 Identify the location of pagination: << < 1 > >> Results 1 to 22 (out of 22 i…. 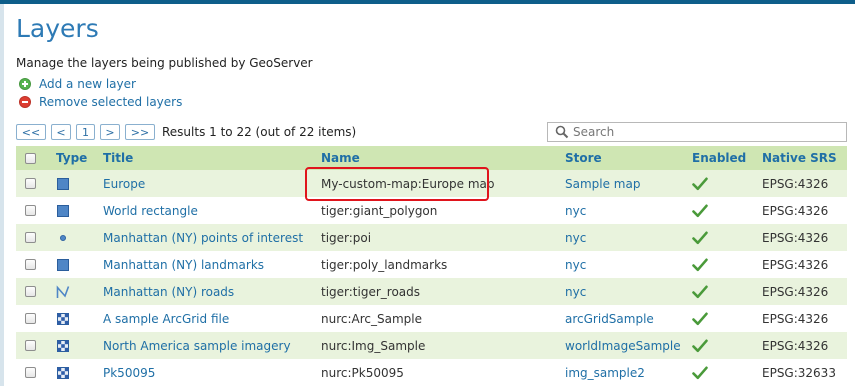
(186, 132).